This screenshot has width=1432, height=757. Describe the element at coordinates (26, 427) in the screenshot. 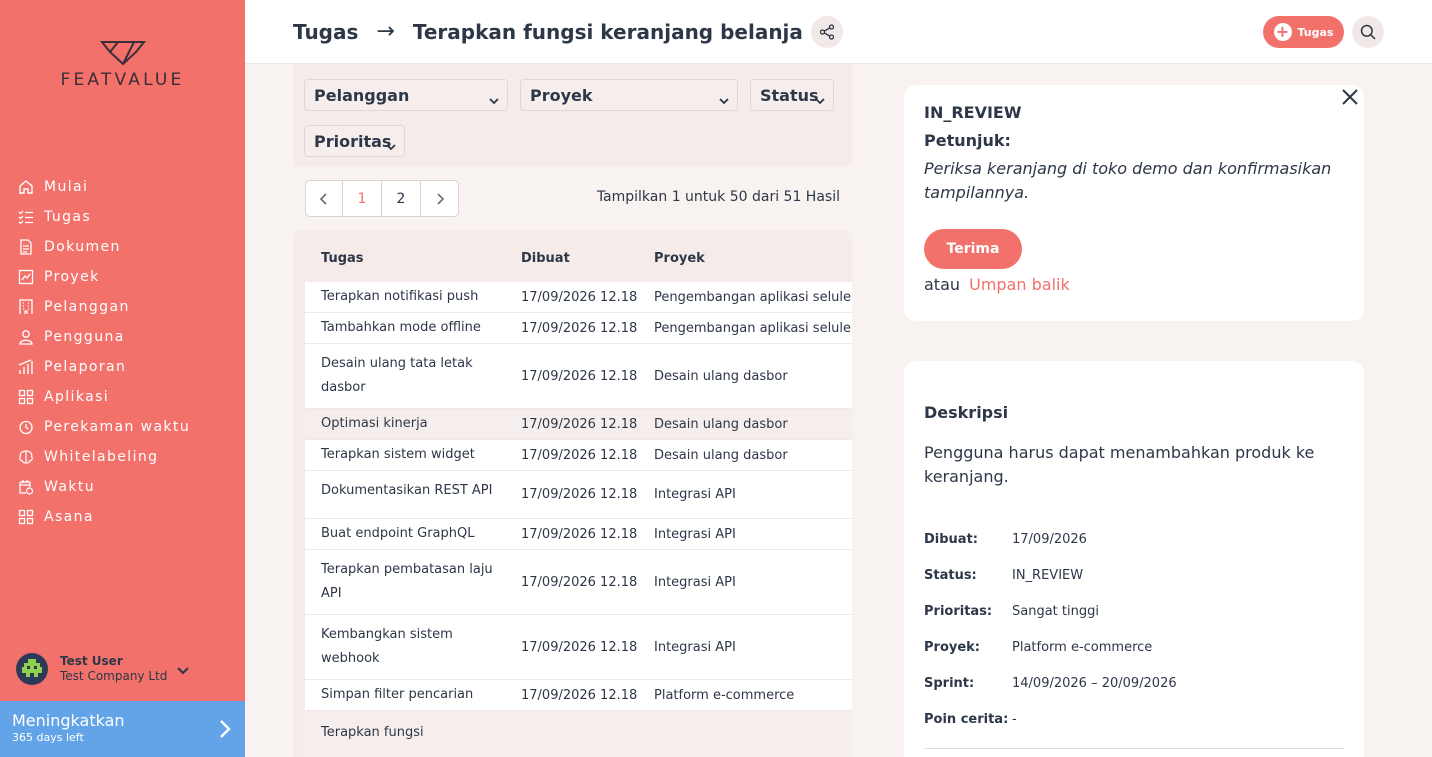

I see `stopwatch-icon` at that location.